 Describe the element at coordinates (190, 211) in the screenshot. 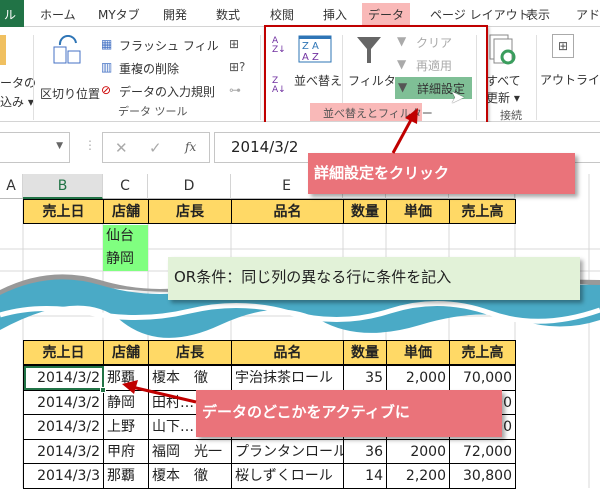

I see `criteria-header-cell: 店長` at that location.